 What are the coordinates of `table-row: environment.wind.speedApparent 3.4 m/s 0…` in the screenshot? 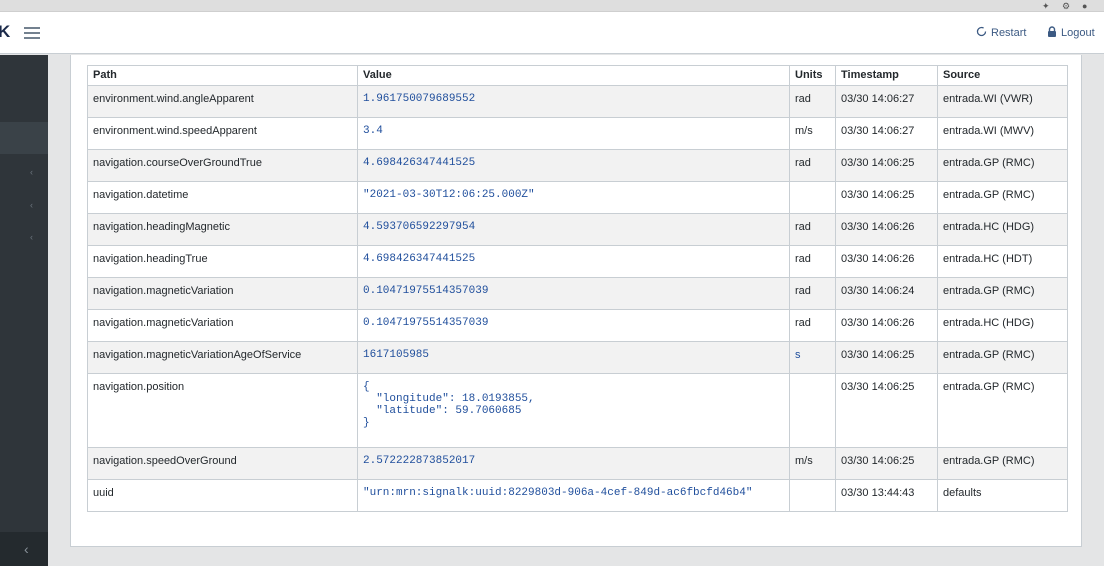 It's located at (577, 133).